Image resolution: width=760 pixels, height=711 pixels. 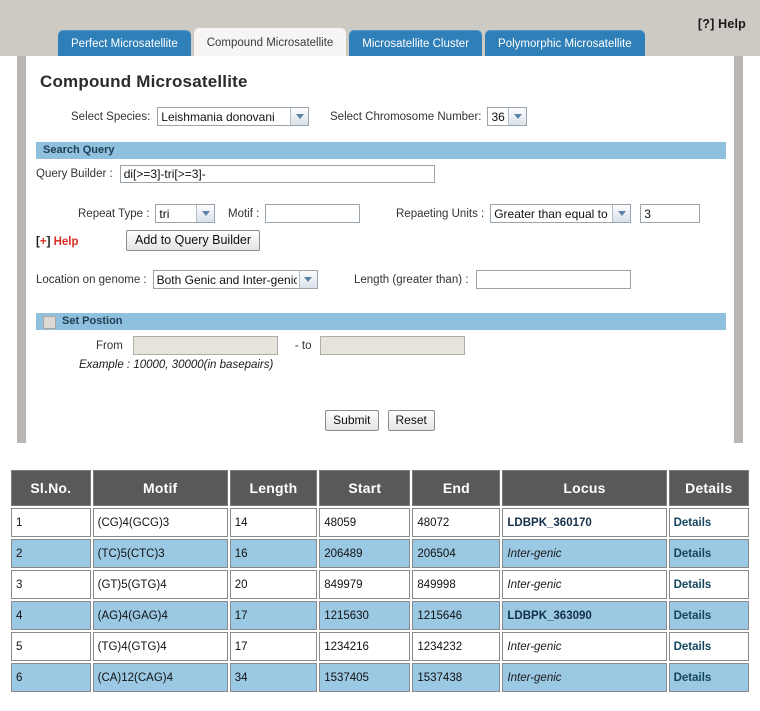 I want to click on cell-sl-no: 3, so click(x=51, y=584).